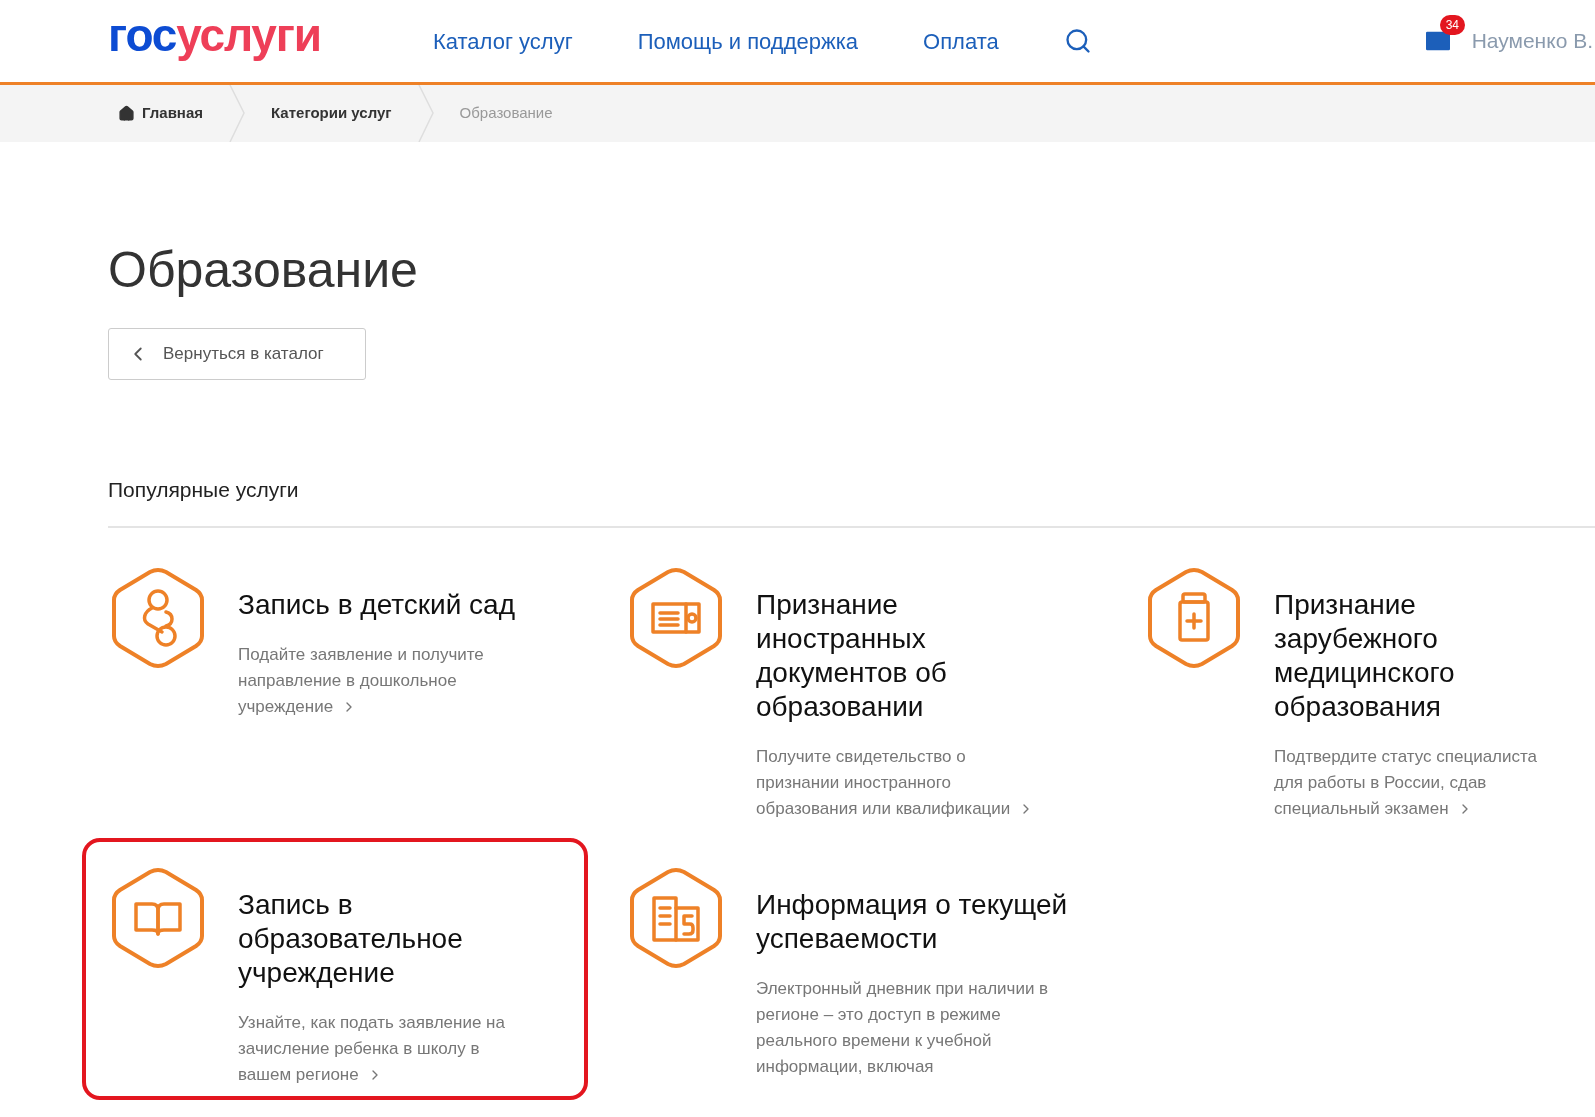 This screenshot has height=1117, width=1595. What do you see at coordinates (676, 617) in the screenshot?
I see `certificate-icon` at bounding box center [676, 617].